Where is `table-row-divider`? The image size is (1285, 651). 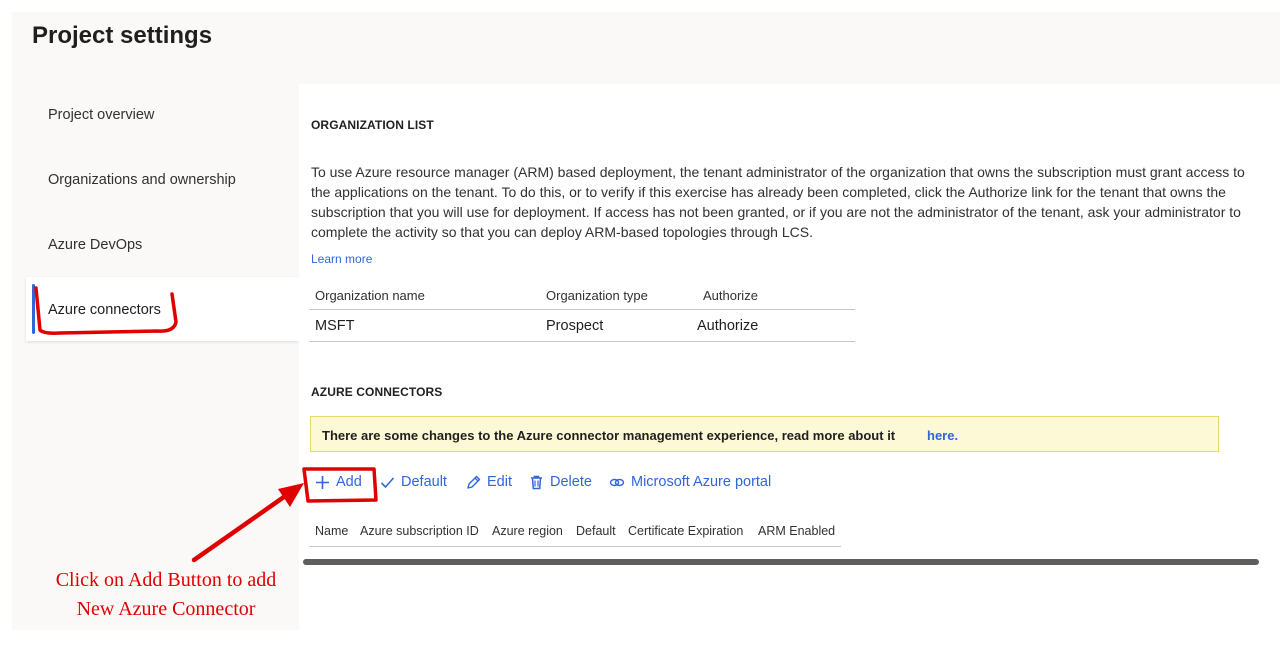 table-row-divider is located at coordinates (582, 341).